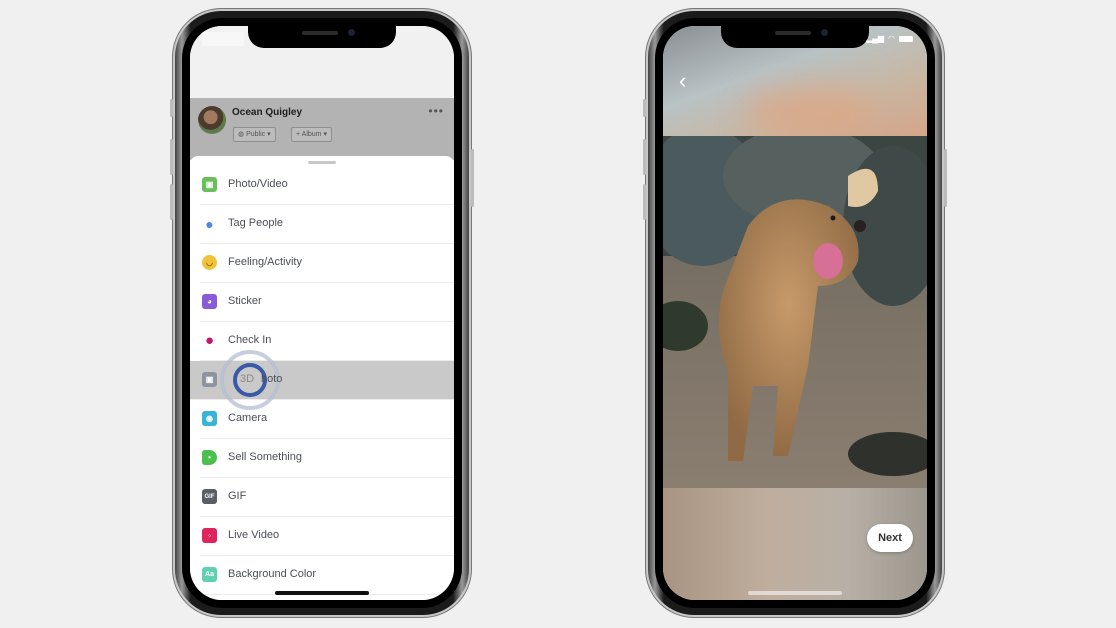 This screenshot has width=1116, height=628. What do you see at coordinates (327, 185) in the screenshot?
I see `menu-item-photo-video: ▣ Photo/Video` at bounding box center [327, 185].